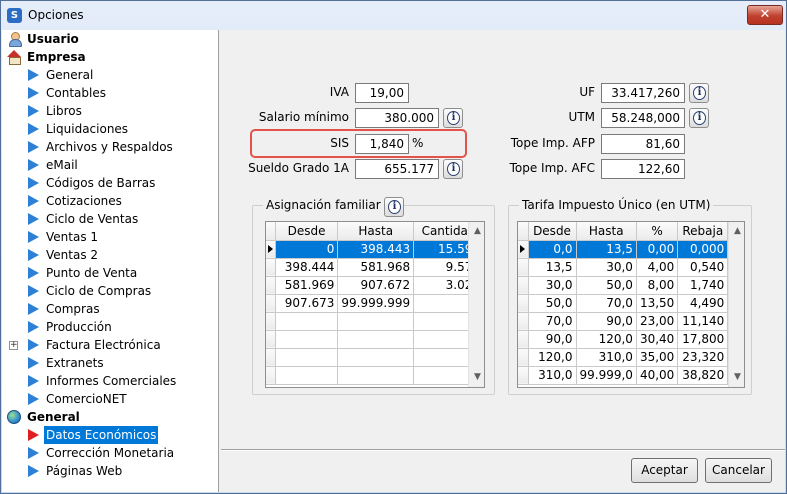 Image resolution: width=787 pixels, height=494 pixels. I want to click on tree-item: Informes Comerciales, so click(110, 381).